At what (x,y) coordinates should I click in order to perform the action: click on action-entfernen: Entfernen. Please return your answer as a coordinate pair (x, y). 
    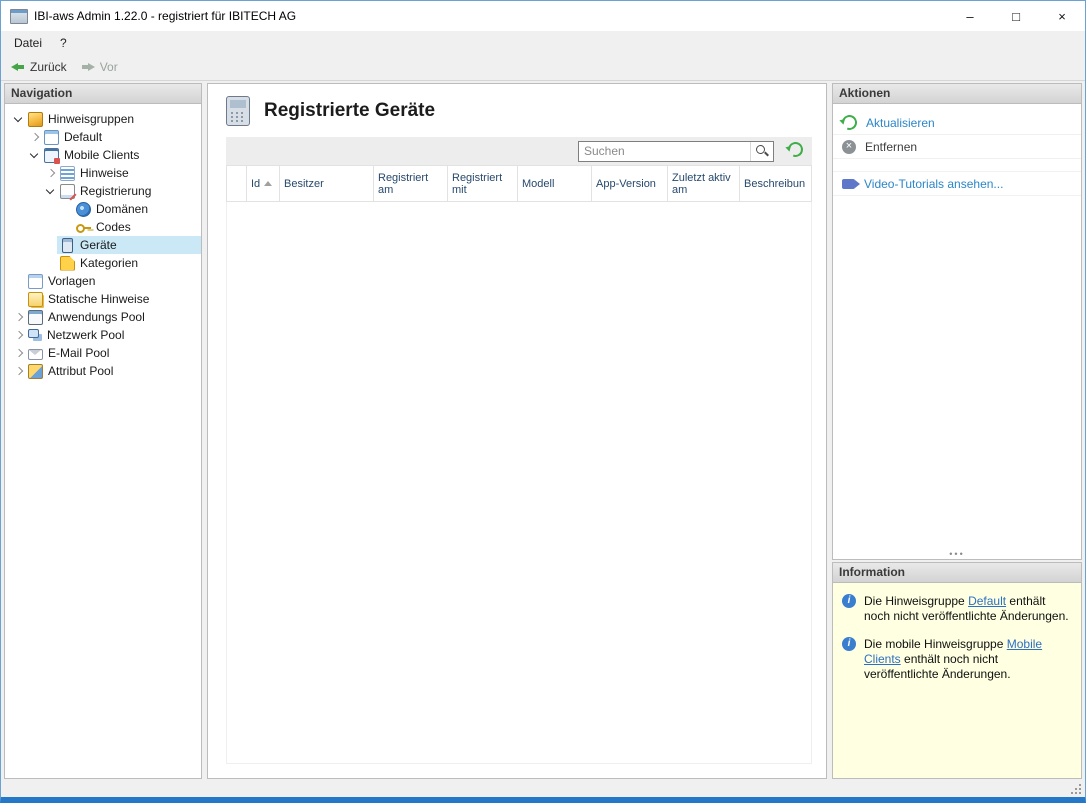
    Looking at the image, I should click on (957, 147).